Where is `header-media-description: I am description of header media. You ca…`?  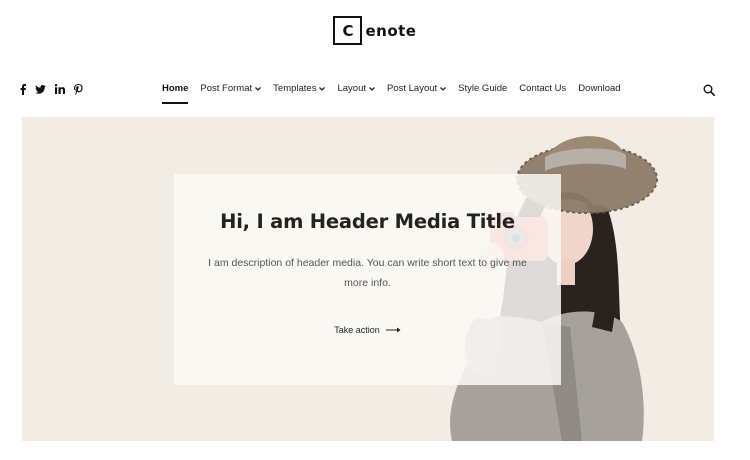
header-media-description: I am description of header media. You ca… is located at coordinates (367, 273).